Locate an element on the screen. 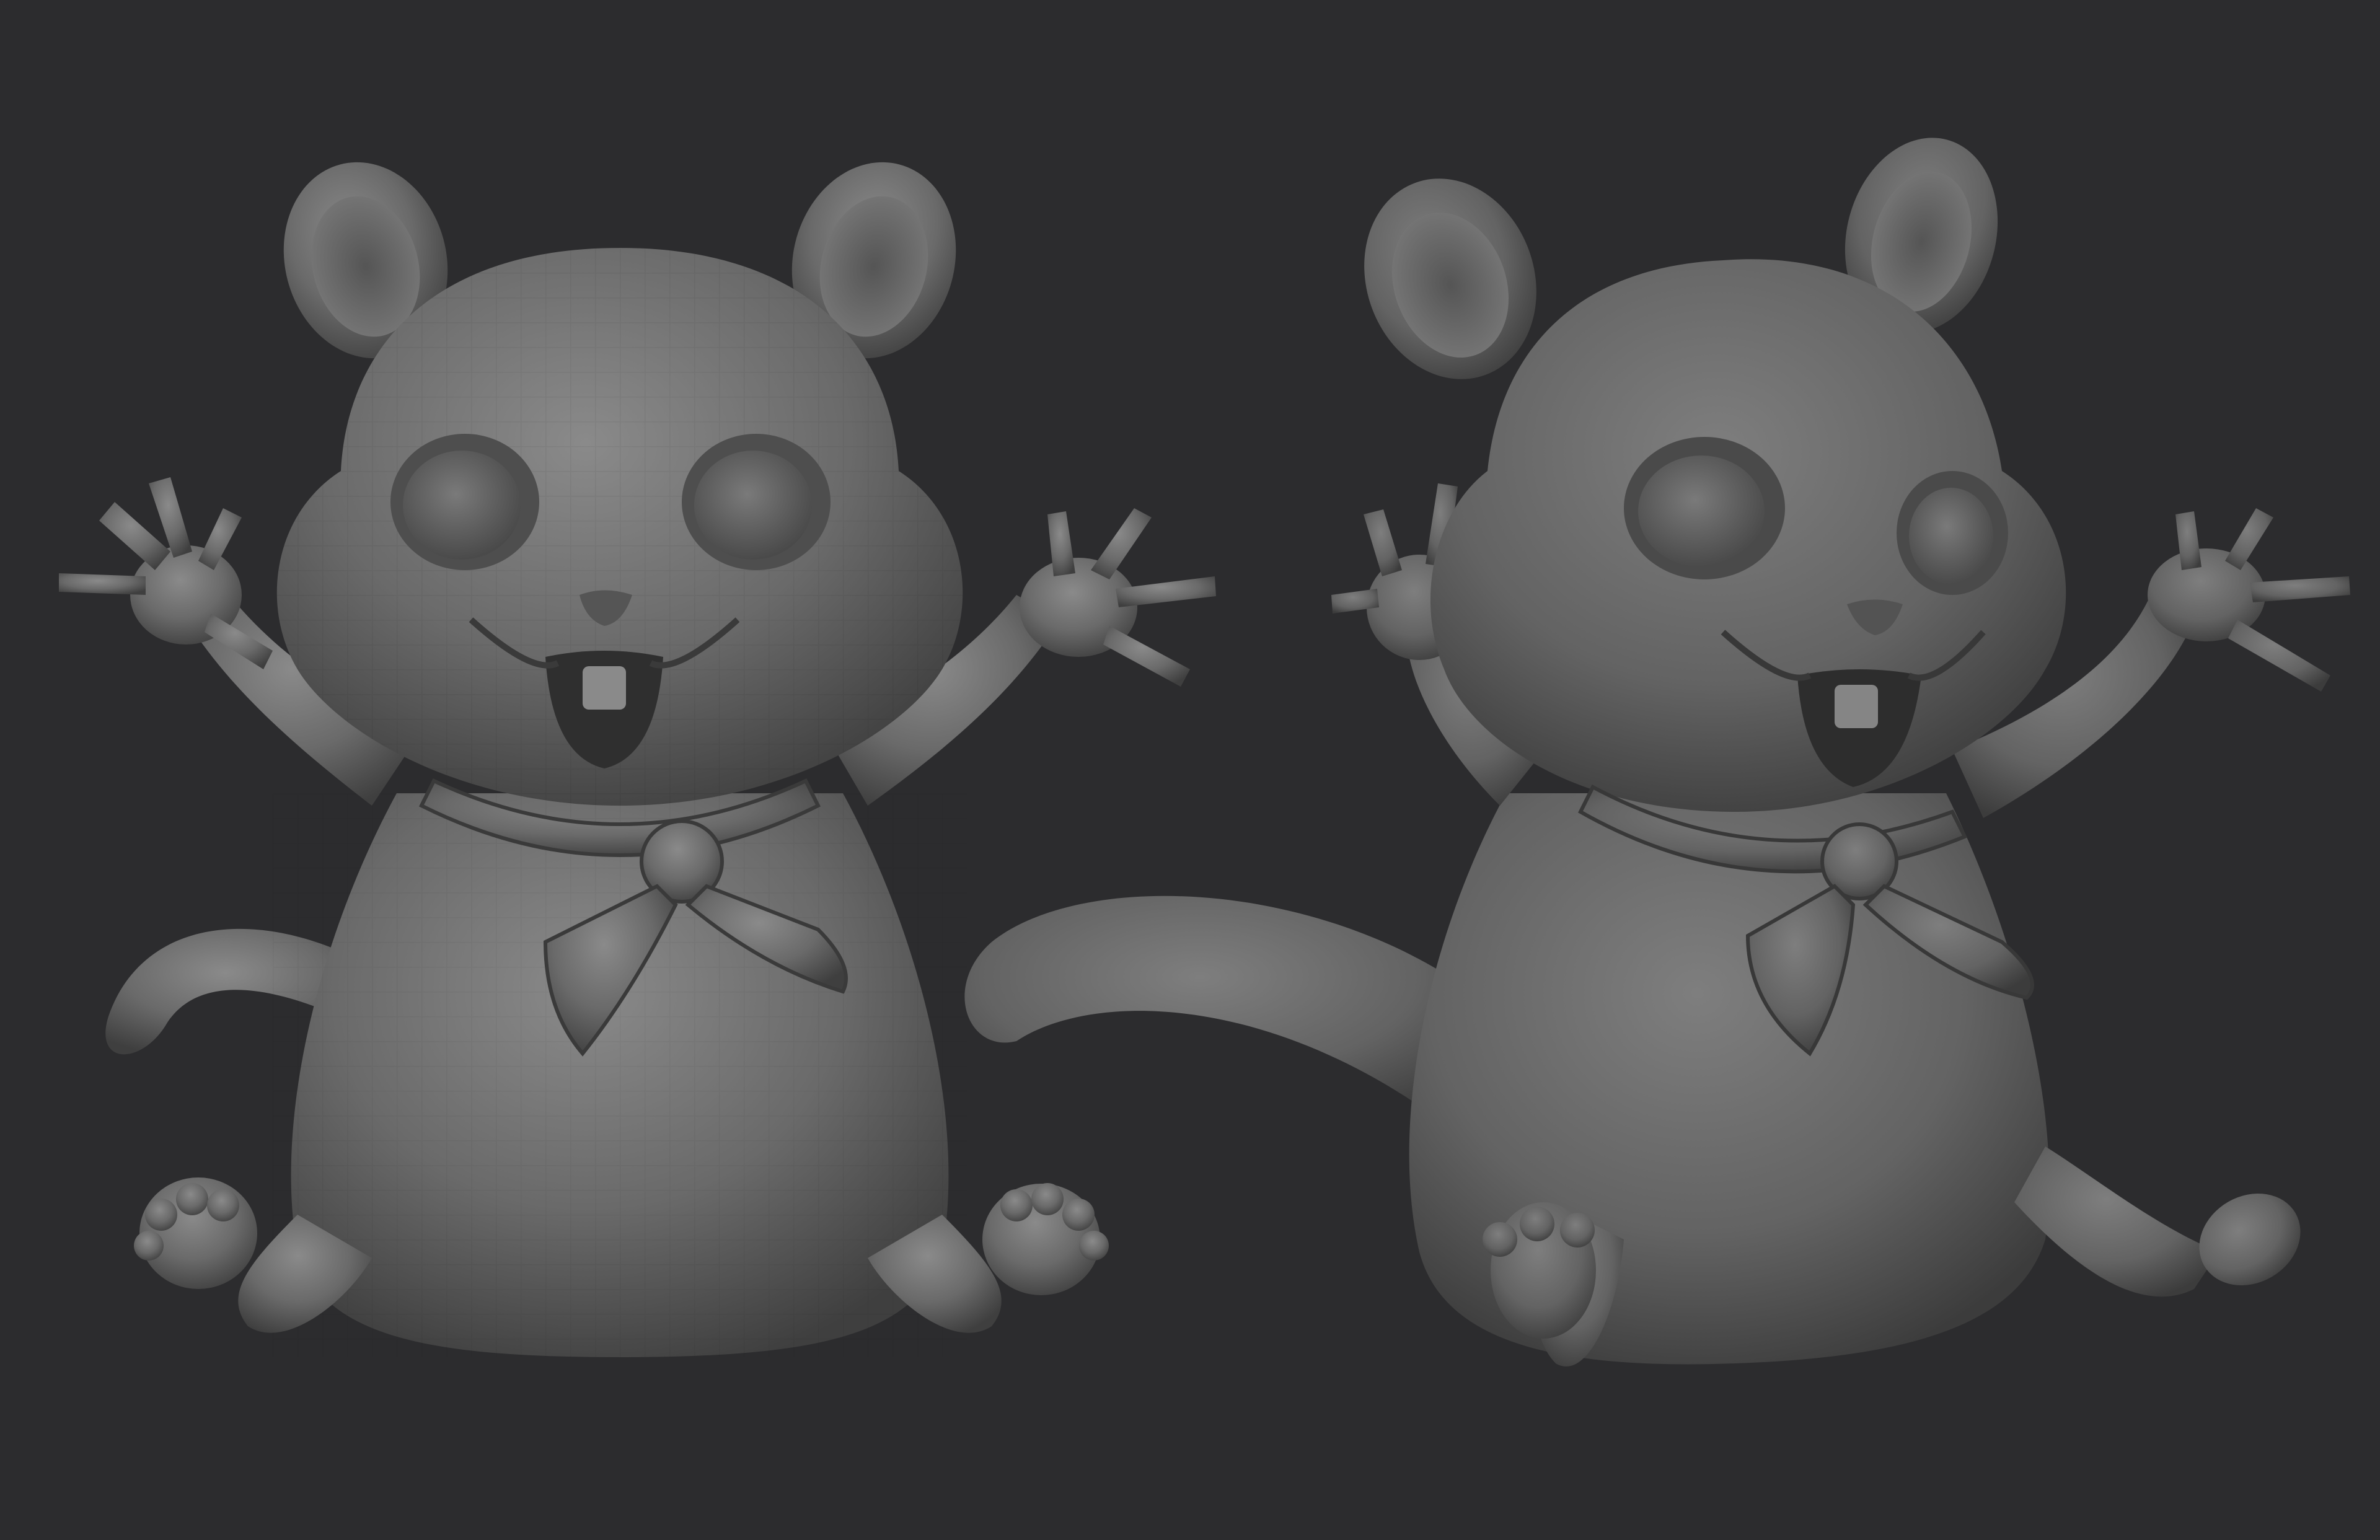 The width and height of the screenshot is (2380, 1540). facet-overlay is located at coordinates (620, 1075).